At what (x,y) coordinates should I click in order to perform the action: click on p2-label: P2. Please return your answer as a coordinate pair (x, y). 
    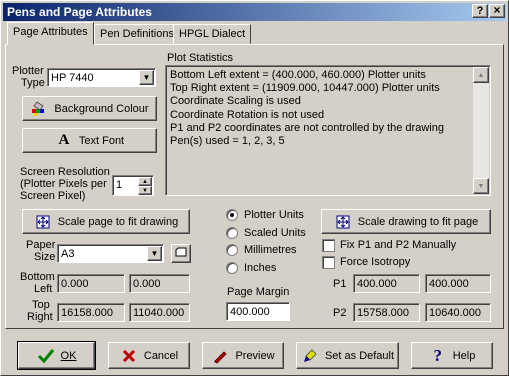
    Looking at the image, I should click on (340, 313).